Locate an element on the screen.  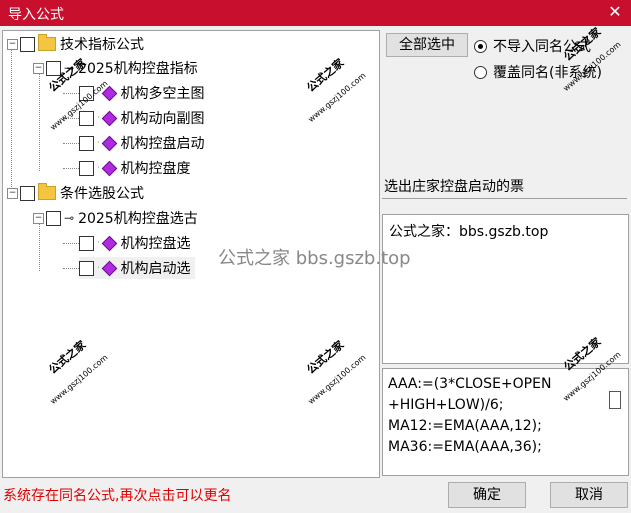
divider is located at coordinates (504, 198).